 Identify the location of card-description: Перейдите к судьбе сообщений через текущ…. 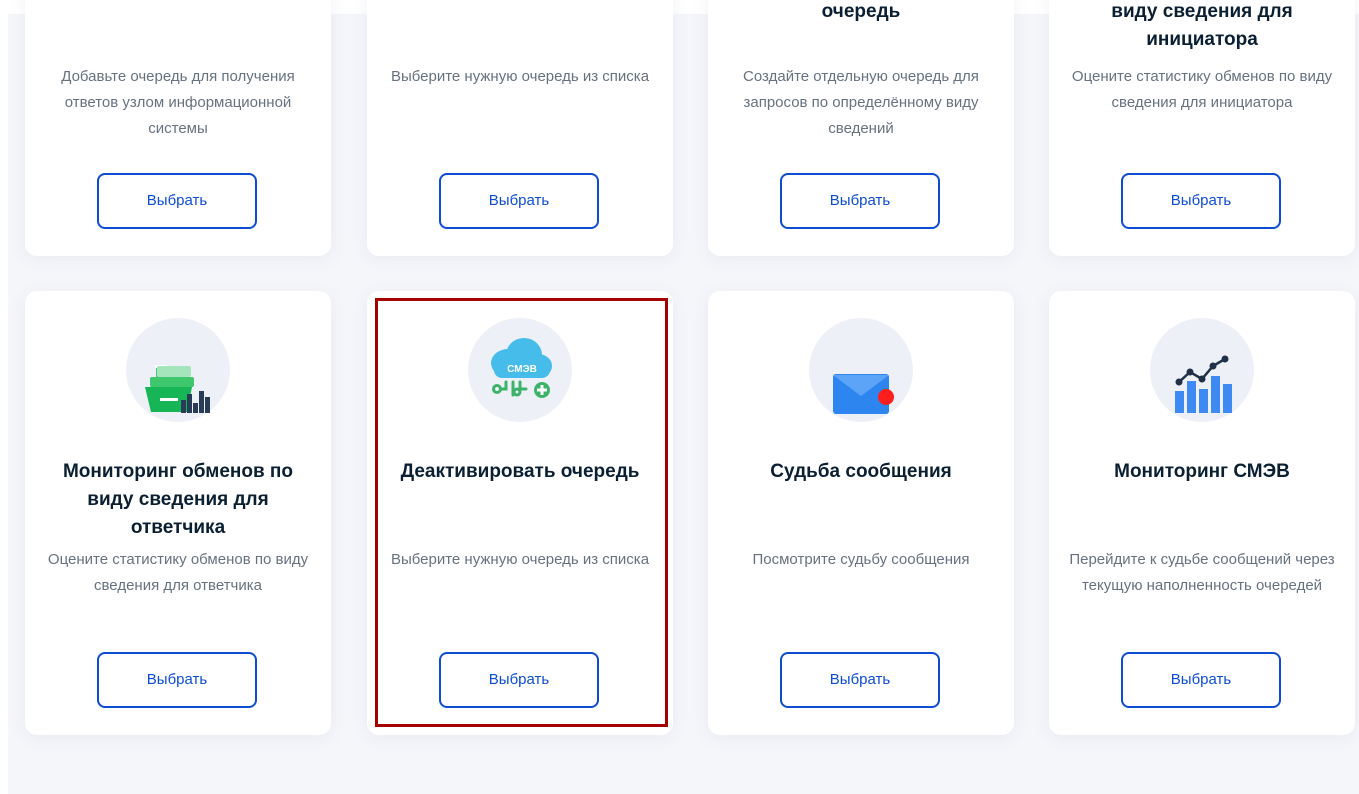
(1202, 572).